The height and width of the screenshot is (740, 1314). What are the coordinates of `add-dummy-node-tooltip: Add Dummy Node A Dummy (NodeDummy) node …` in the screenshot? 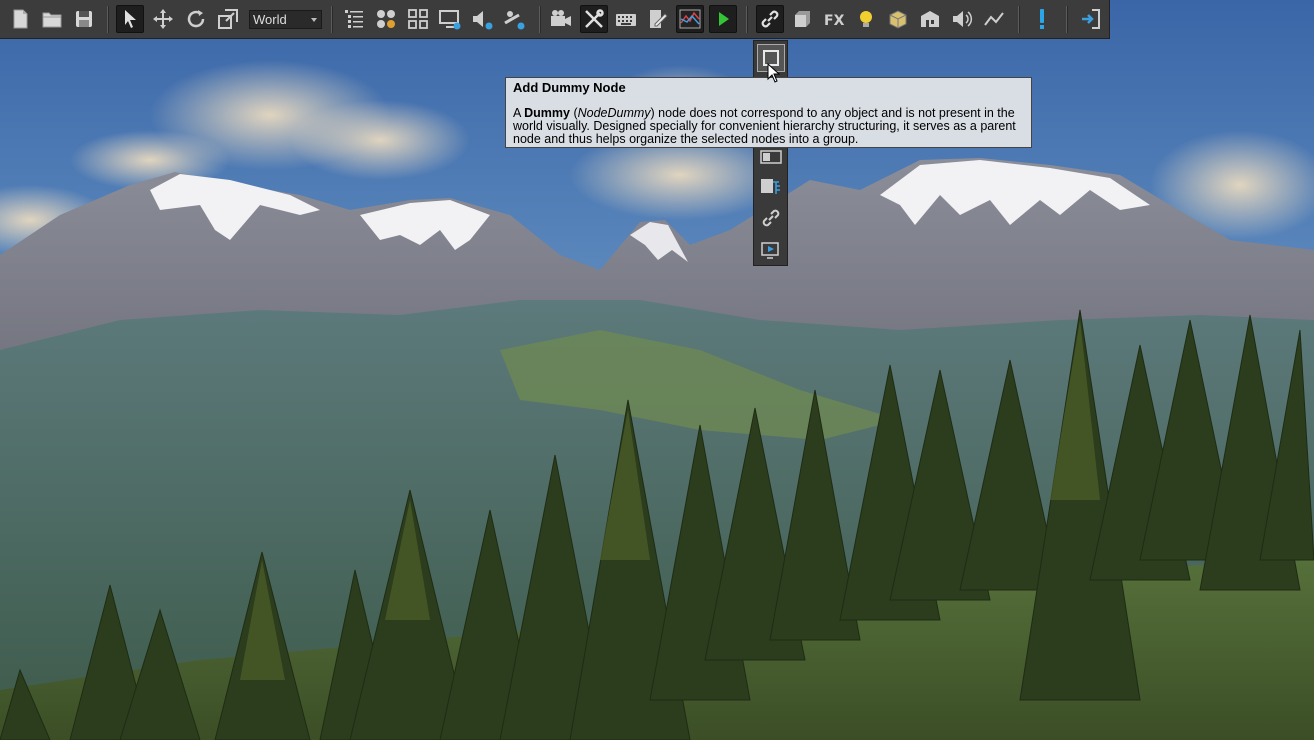 It's located at (768, 112).